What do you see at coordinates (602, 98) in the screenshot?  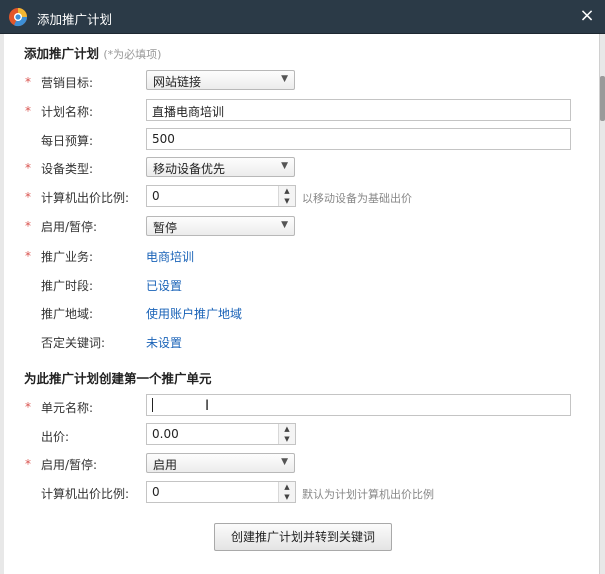 I see `scrollbar-thumb` at bounding box center [602, 98].